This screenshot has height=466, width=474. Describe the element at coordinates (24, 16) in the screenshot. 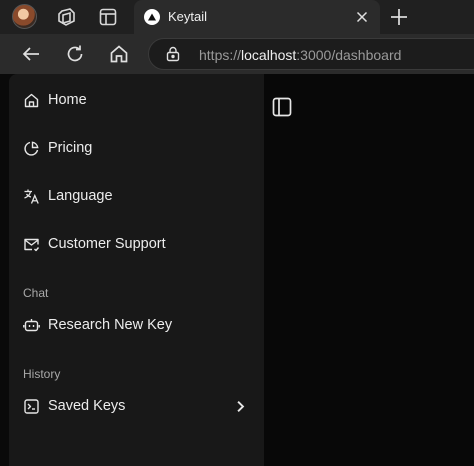

I see `profile-avatar` at that location.